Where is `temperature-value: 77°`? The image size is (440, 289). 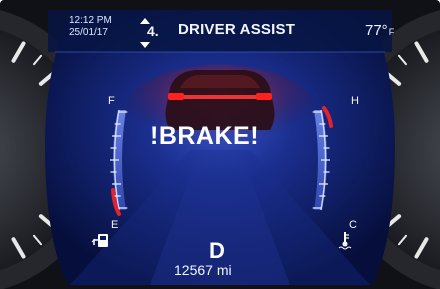 temperature-value: 77° is located at coordinates (376, 30).